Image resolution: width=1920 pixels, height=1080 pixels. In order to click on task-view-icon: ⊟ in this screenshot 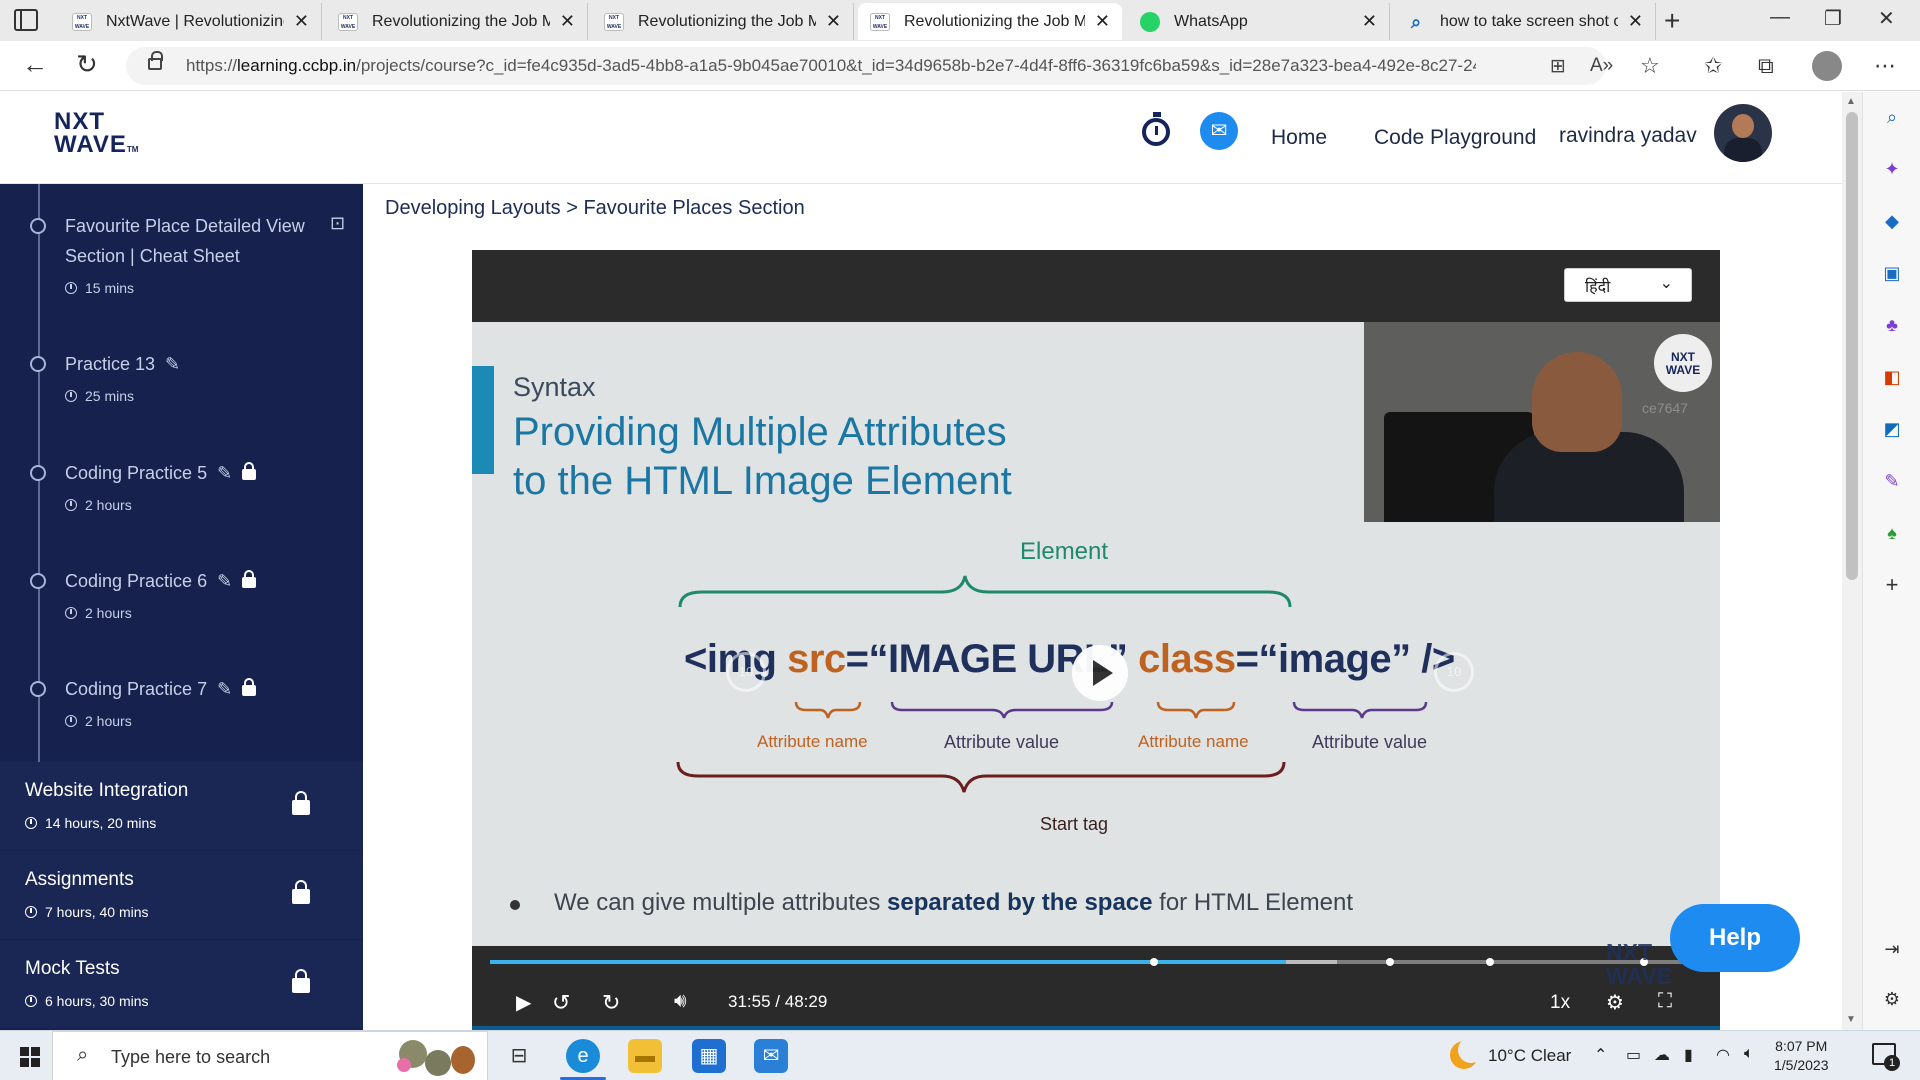, I will do `click(519, 1056)`.